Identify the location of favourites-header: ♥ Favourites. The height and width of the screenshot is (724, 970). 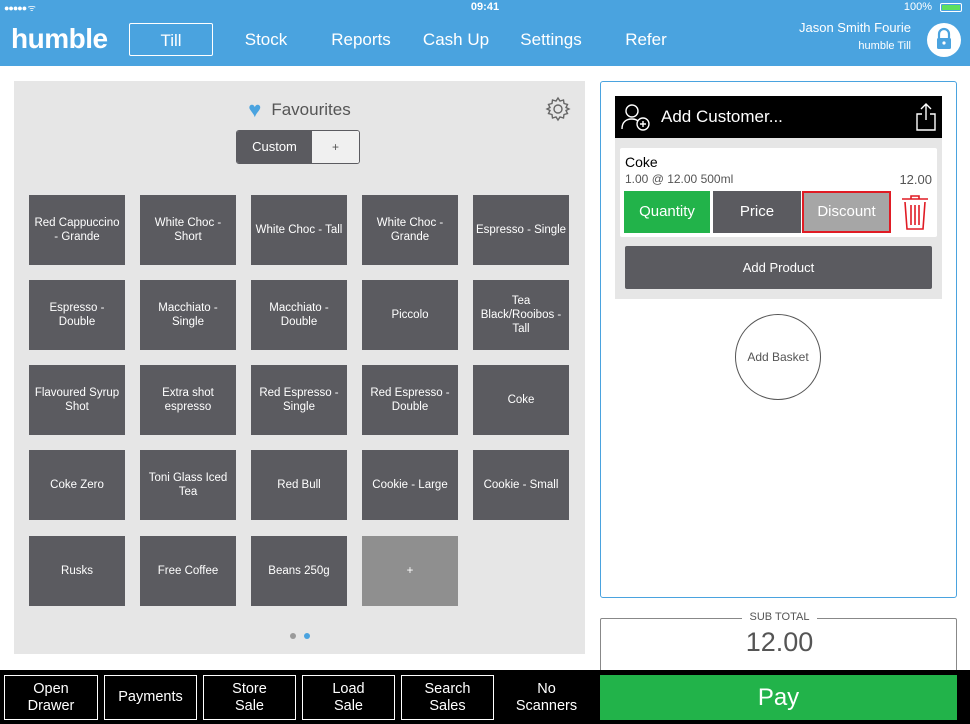
(299, 110).